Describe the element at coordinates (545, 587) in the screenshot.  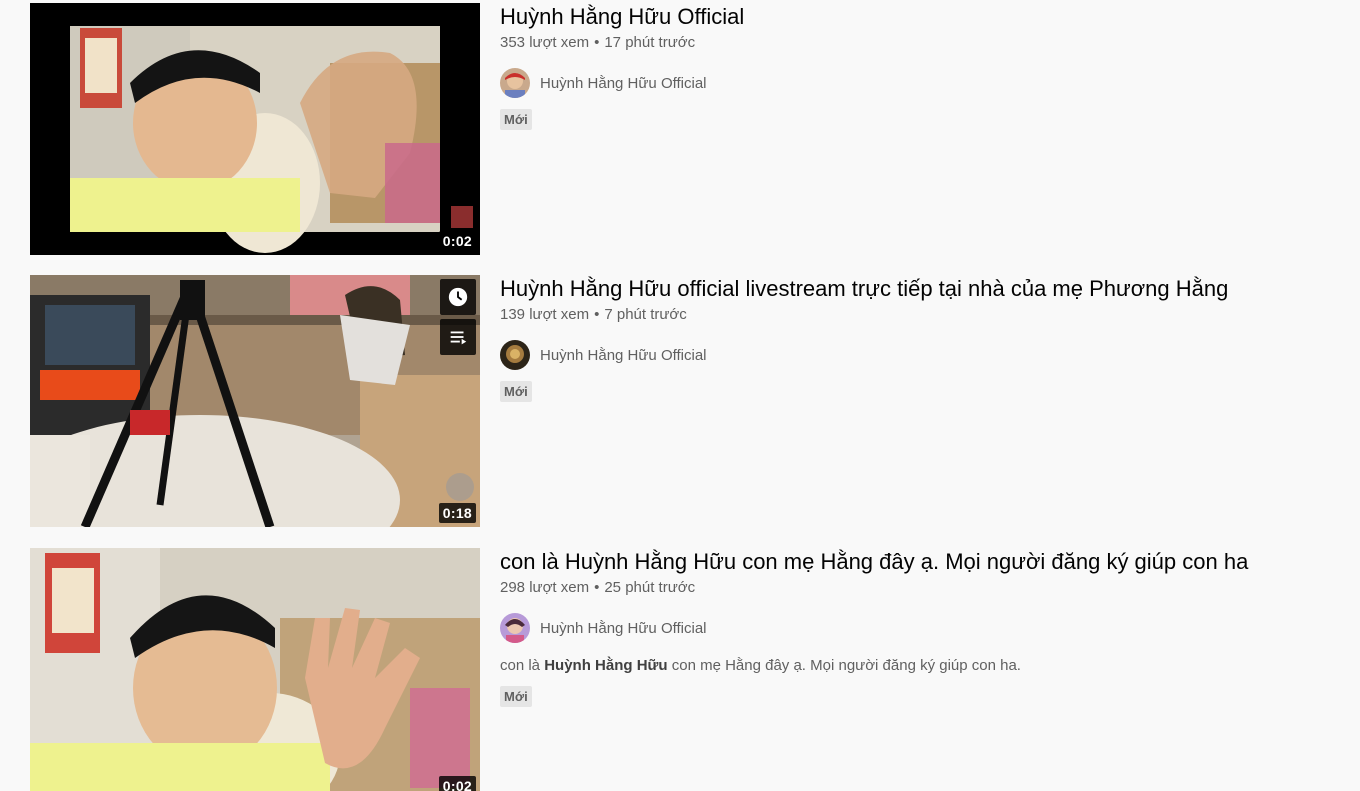
I see `view-count: 298 lượt xem` at that location.